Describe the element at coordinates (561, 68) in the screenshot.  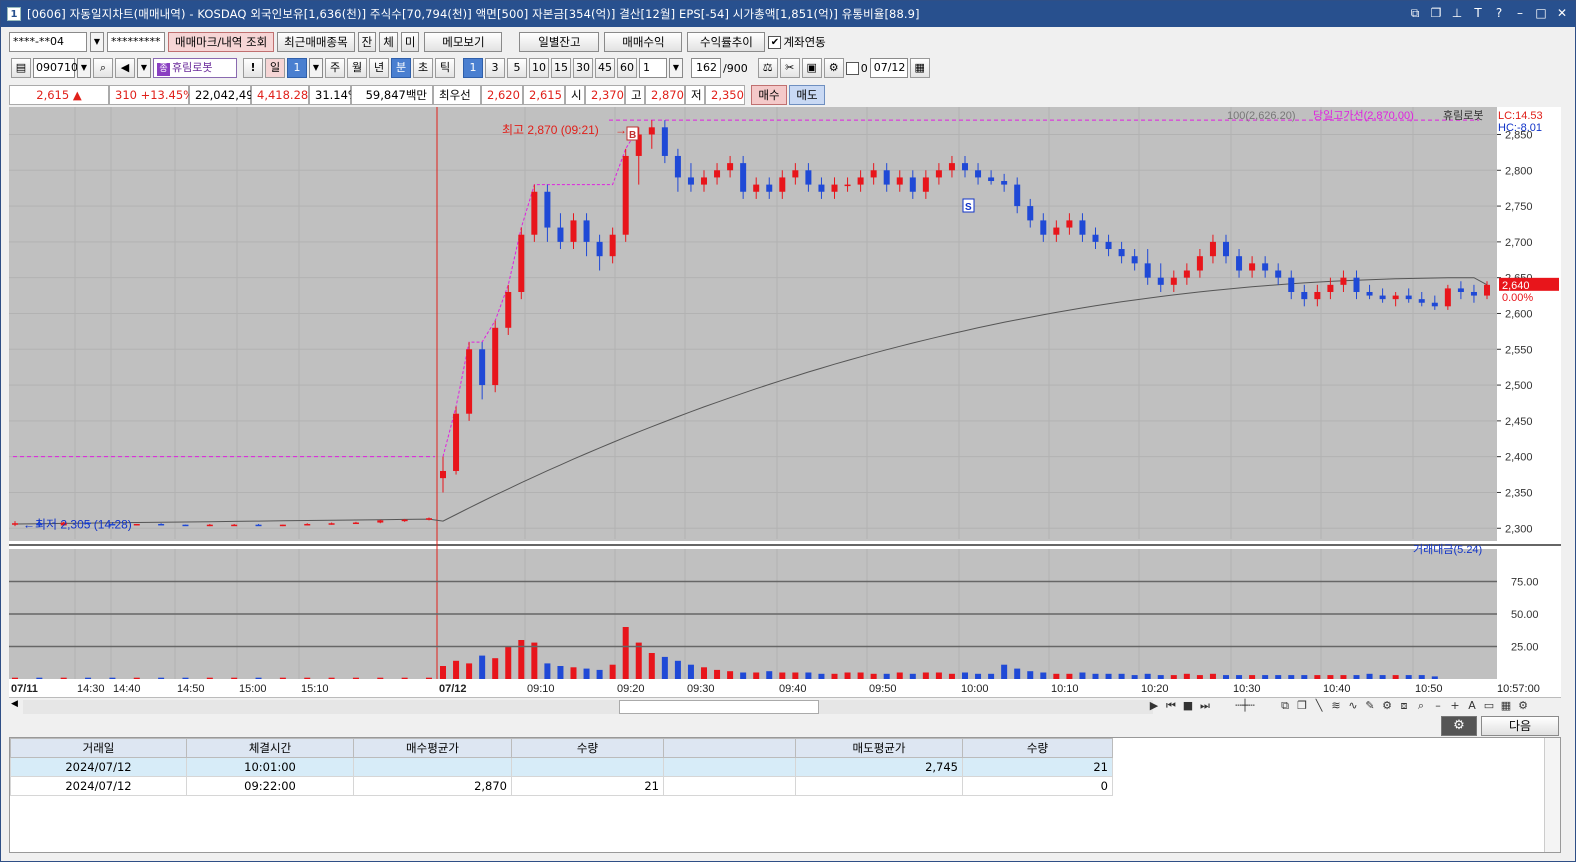
I see `interval-15-button: 15` at that location.